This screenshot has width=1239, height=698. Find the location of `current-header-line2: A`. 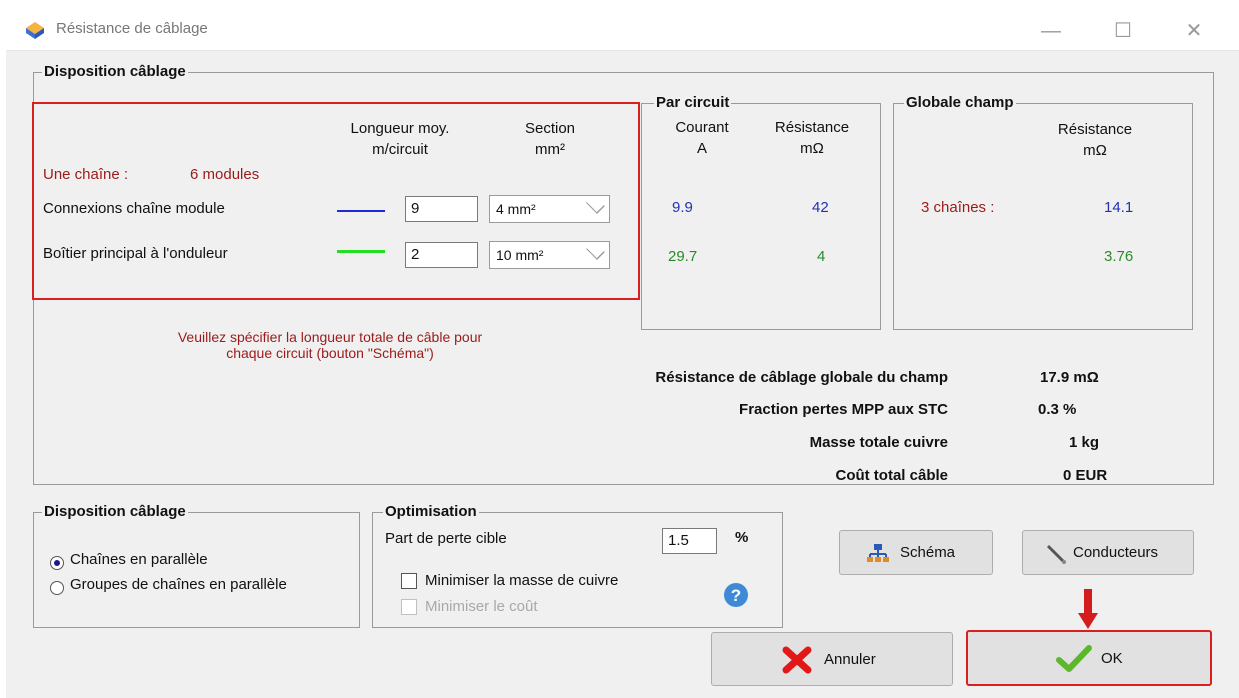

current-header-line2: A is located at coordinates (701, 148).